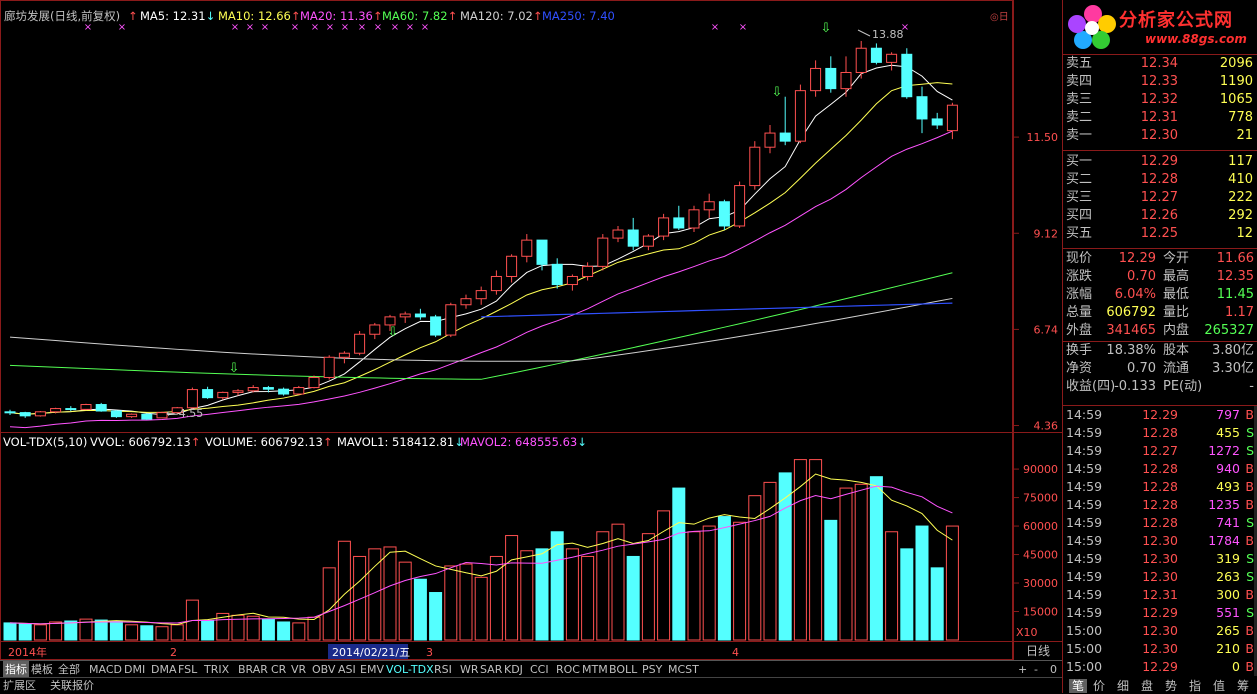  I want to click on zoom-control-2: 0, so click(1053, 669).